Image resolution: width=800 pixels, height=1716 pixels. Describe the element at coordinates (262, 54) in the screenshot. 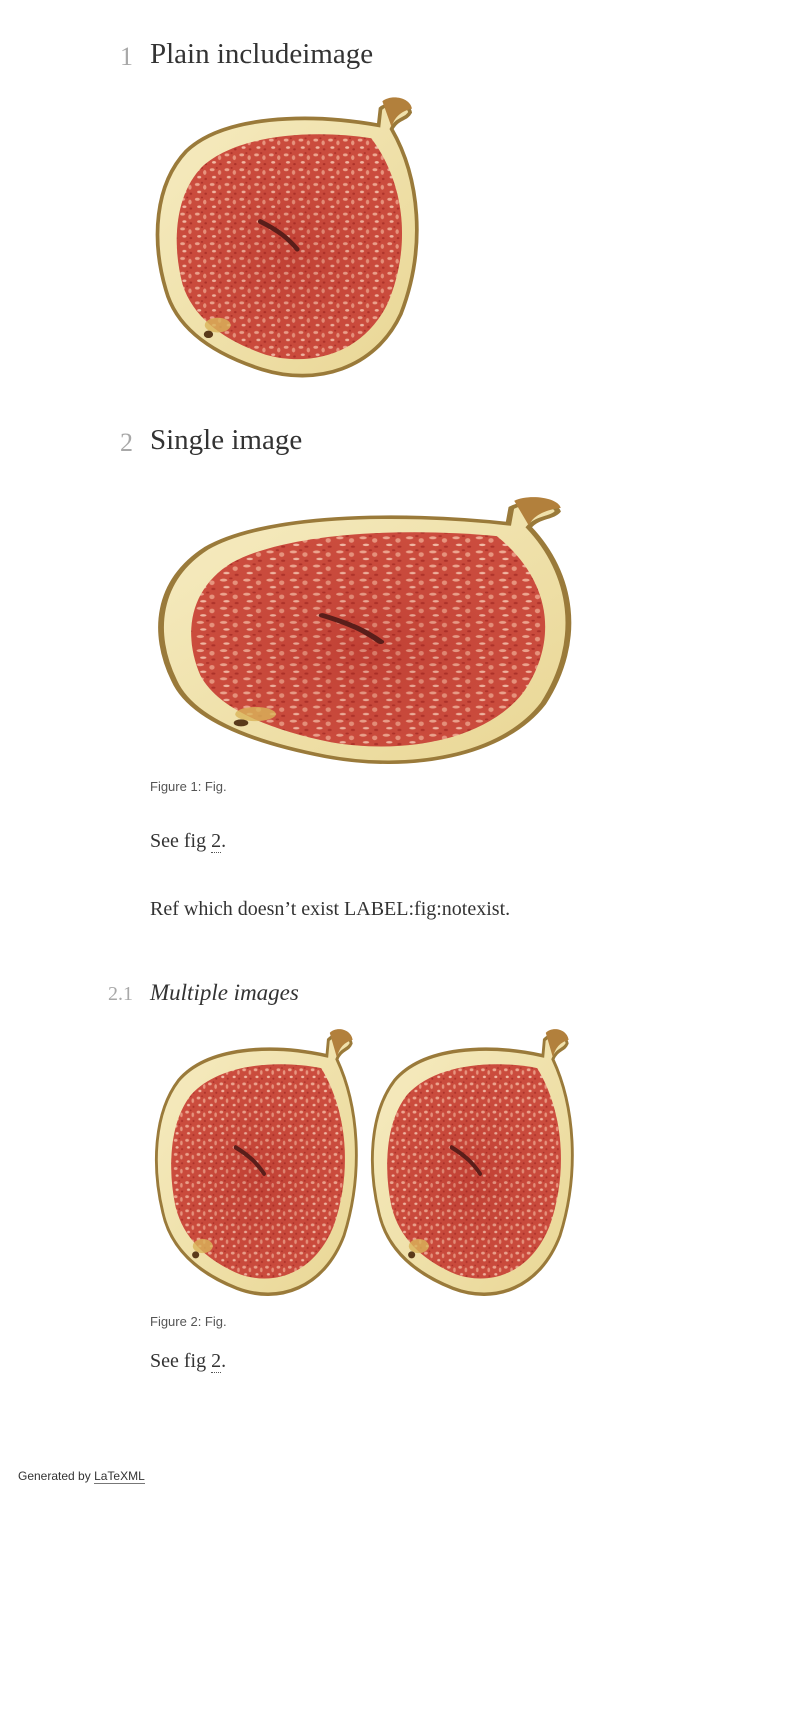

I see `section-1-title: Plain includeimage` at that location.